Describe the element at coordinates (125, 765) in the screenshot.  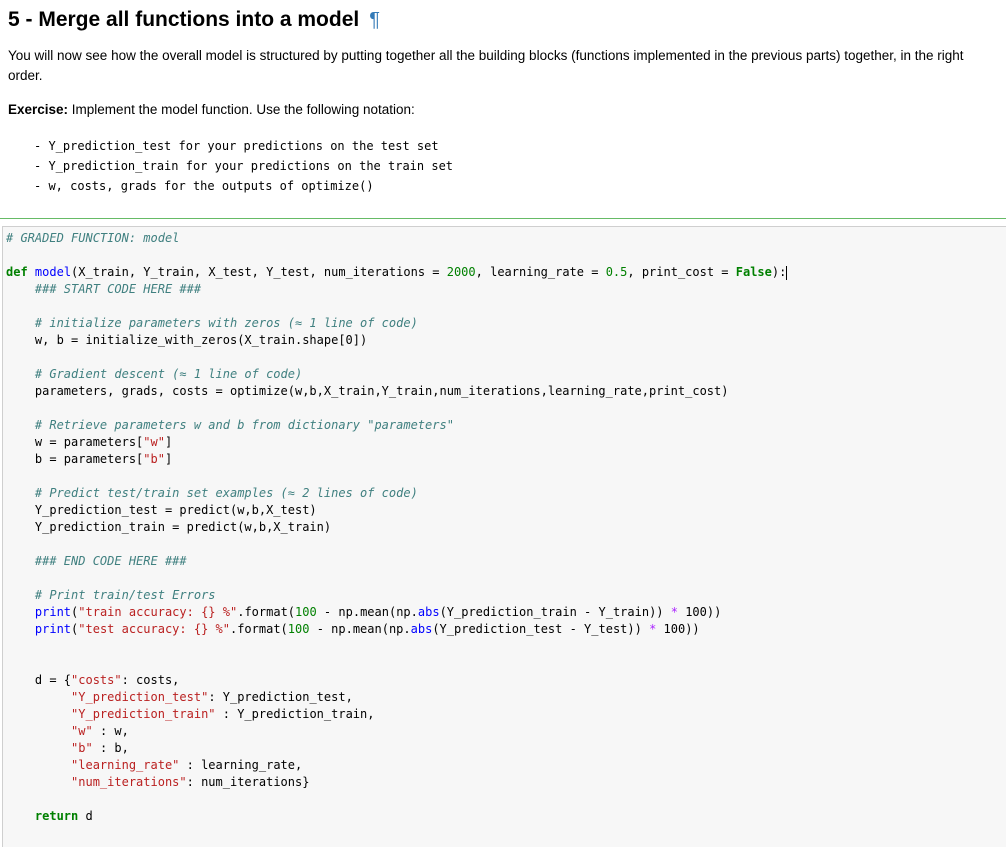
I see `string: "learning_rate"` at that location.